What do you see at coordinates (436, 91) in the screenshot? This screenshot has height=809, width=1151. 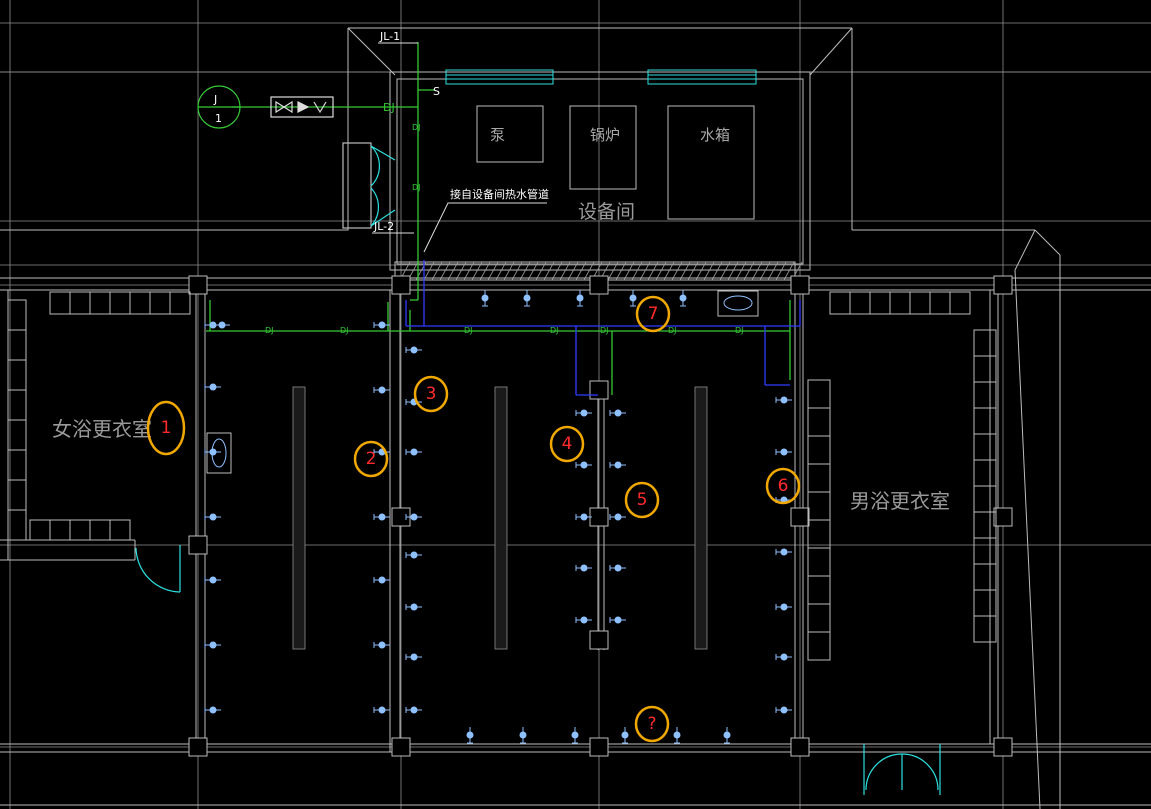 I see `riser-letter-s: S` at bounding box center [436, 91].